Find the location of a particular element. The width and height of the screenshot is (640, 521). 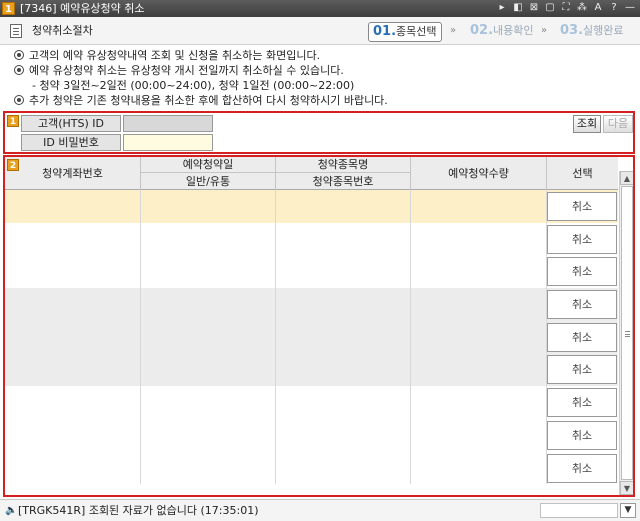

mail-icon: ⊠ is located at coordinates (534, 8).